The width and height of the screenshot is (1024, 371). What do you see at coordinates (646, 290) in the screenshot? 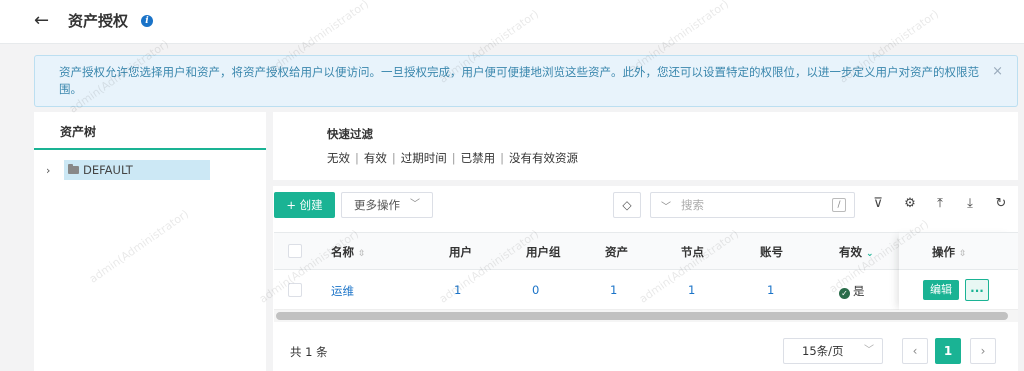
I see `table-row: 运维 1 0 1 1 1 ✓ 是` at bounding box center [646, 290].